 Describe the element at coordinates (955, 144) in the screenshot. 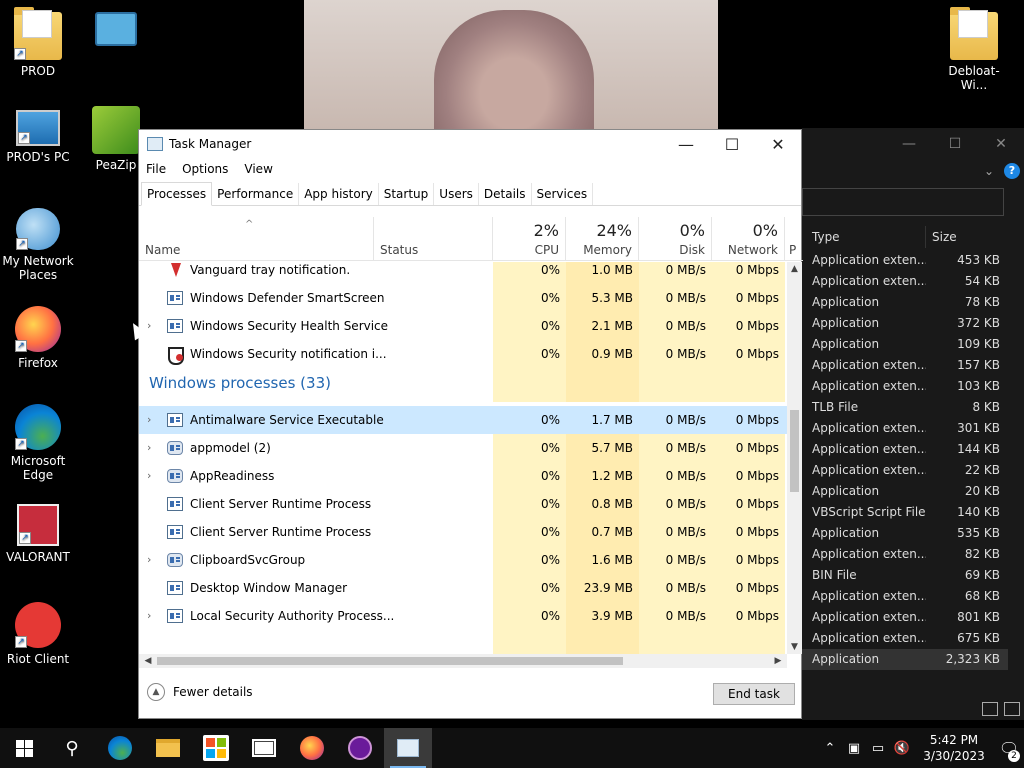

I see `maximize-icon: ☐` at that location.